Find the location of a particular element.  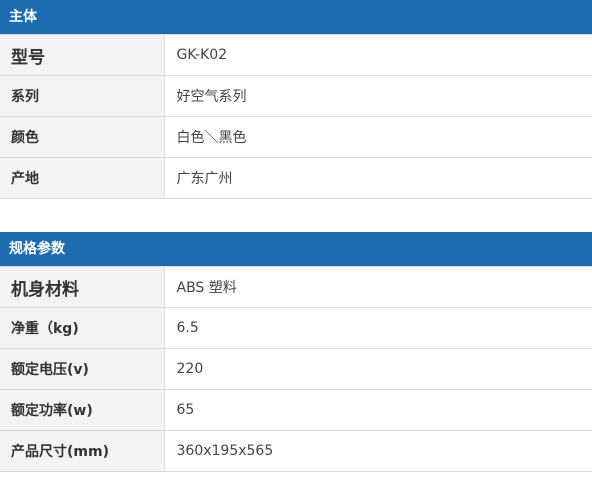

table-row: 产品尺寸(mm) 360x195x565 is located at coordinates (296, 451).